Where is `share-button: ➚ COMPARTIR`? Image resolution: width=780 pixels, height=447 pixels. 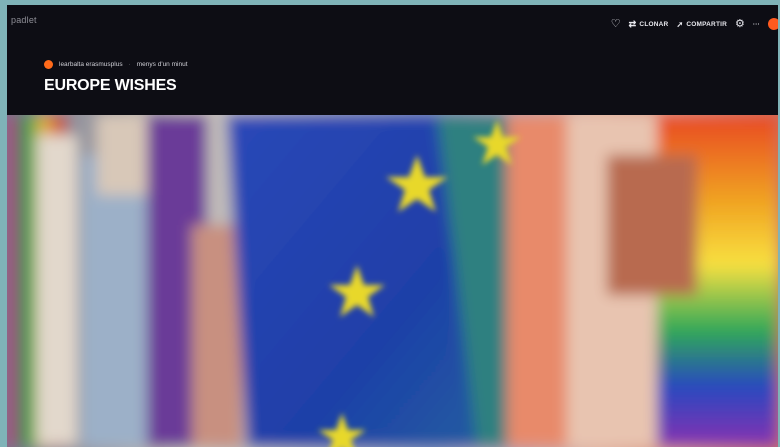 share-button: ➚ COMPARTIR is located at coordinates (701, 24).